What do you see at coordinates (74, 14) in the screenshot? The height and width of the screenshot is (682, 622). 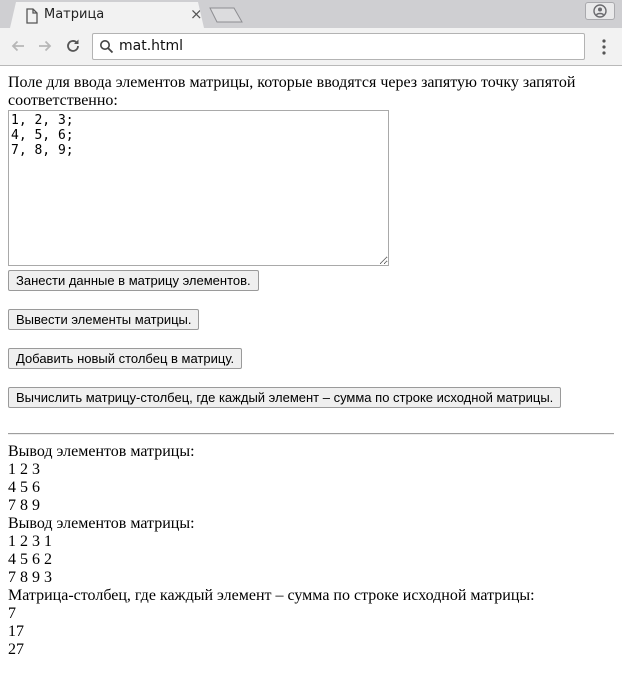 I see `tab-title: Матрица` at bounding box center [74, 14].